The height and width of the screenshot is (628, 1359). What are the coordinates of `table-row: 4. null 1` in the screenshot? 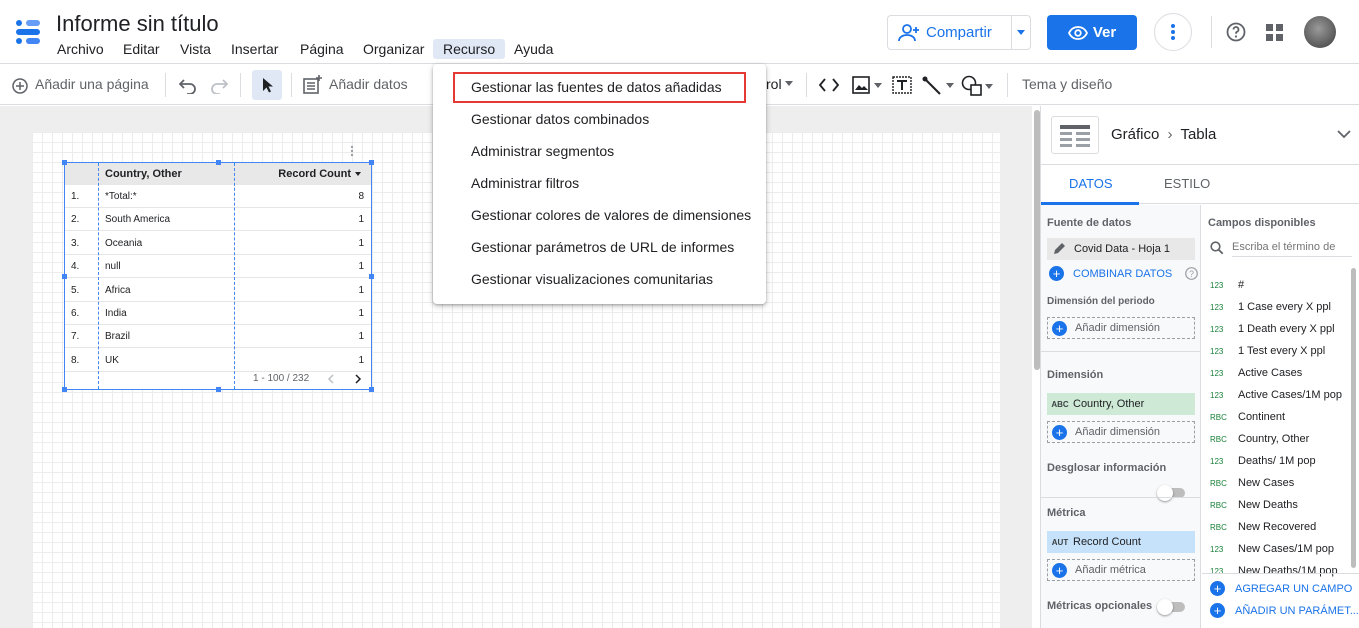 It's located at (218, 267).